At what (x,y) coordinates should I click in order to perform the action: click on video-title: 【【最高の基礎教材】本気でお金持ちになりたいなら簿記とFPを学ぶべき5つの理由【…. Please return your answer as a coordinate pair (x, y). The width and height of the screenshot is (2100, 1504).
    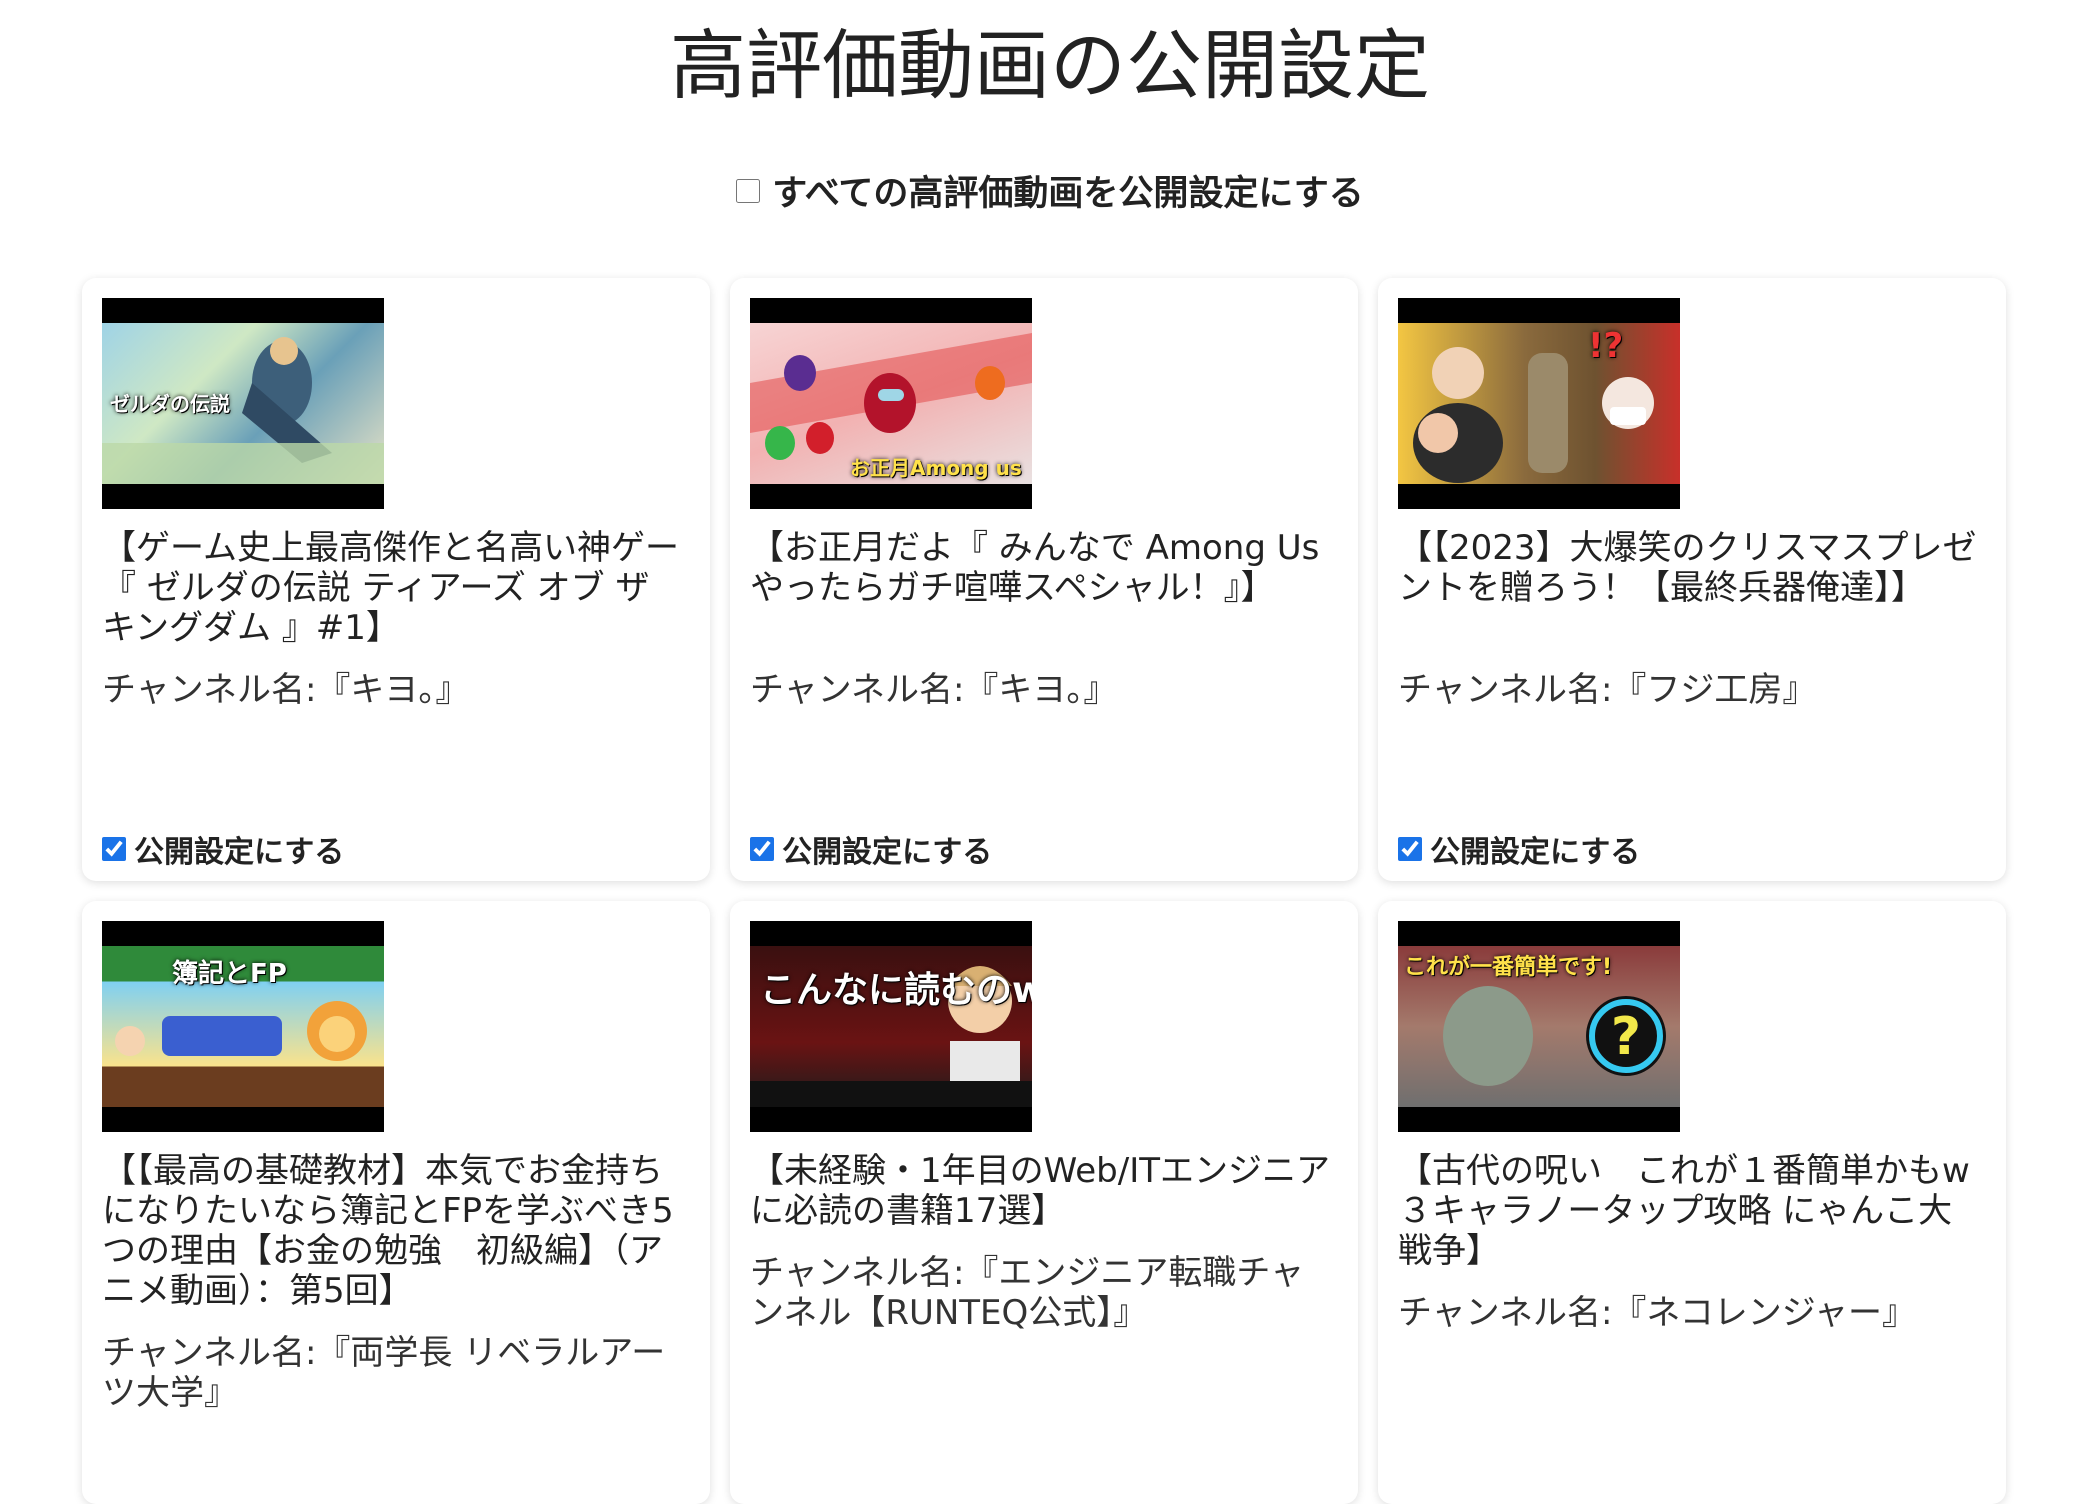
    Looking at the image, I should click on (388, 1231).